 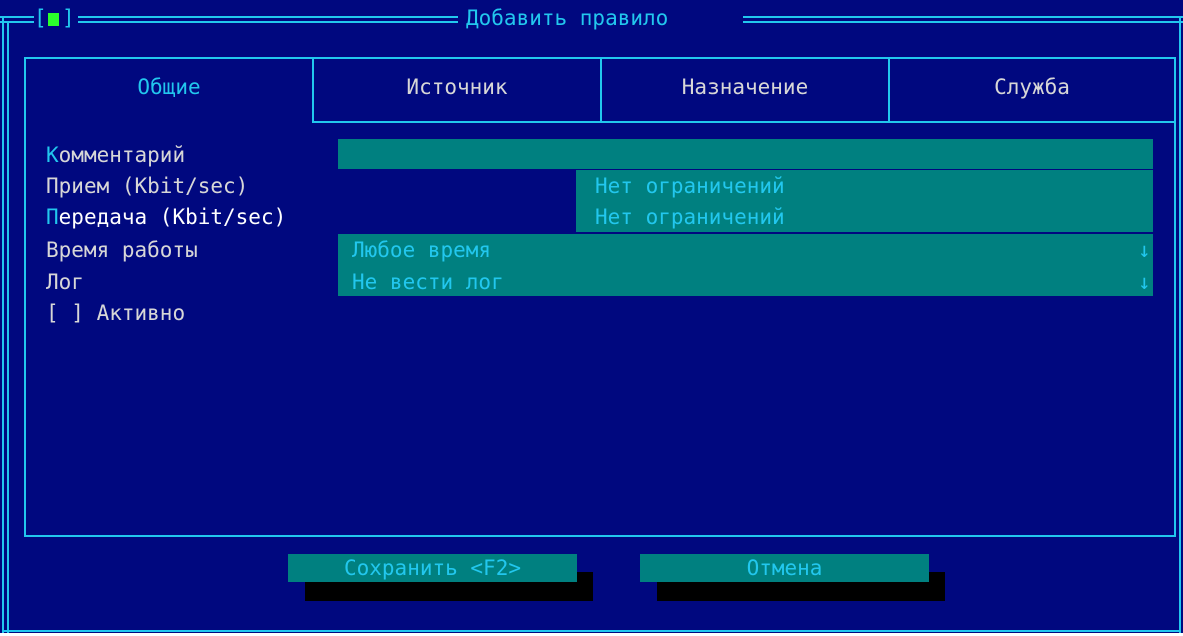 What do you see at coordinates (172, 217) in the screenshot?
I see `transmit-label-text: ередача (Kbit/sec)` at bounding box center [172, 217].